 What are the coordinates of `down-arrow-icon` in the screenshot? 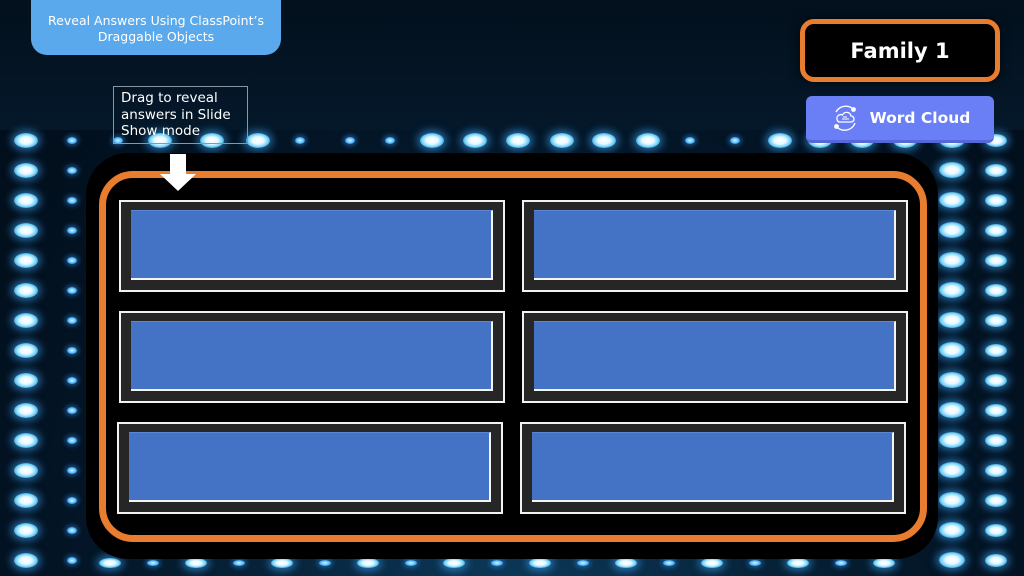 It's located at (178, 172).